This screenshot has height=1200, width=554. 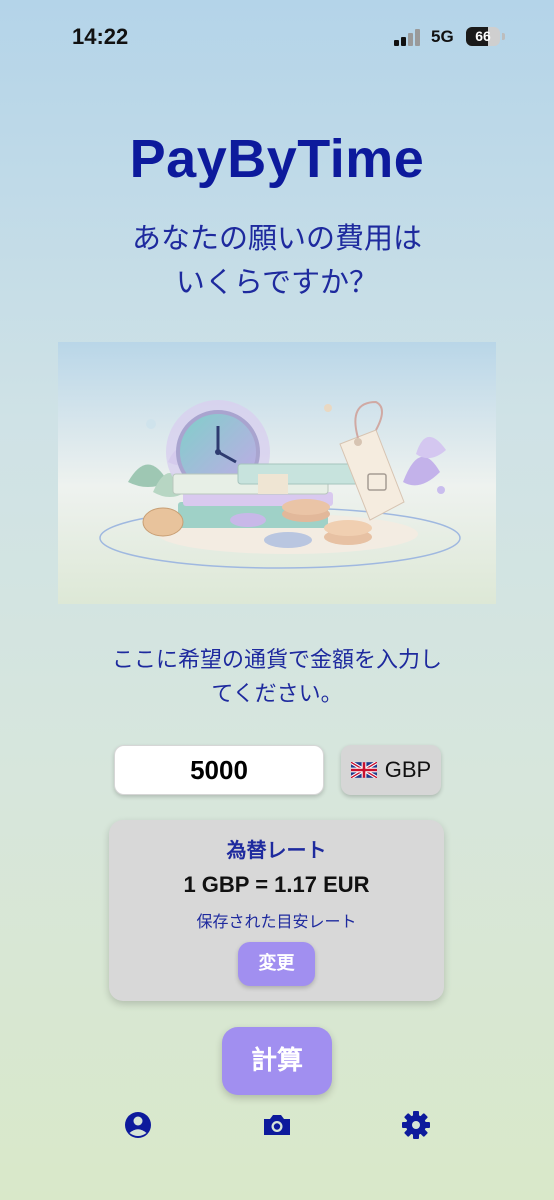 I want to click on app-title: PayByTime, so click(x=277, y=159).